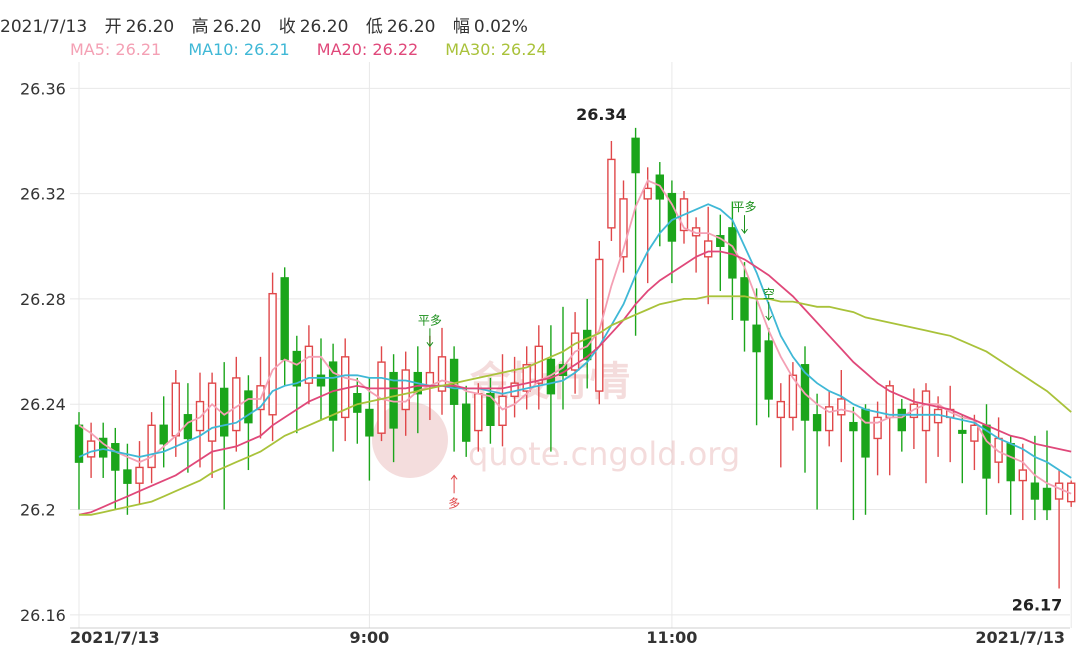  I want to click on extreme-label: 26.34, so click(601, 114).